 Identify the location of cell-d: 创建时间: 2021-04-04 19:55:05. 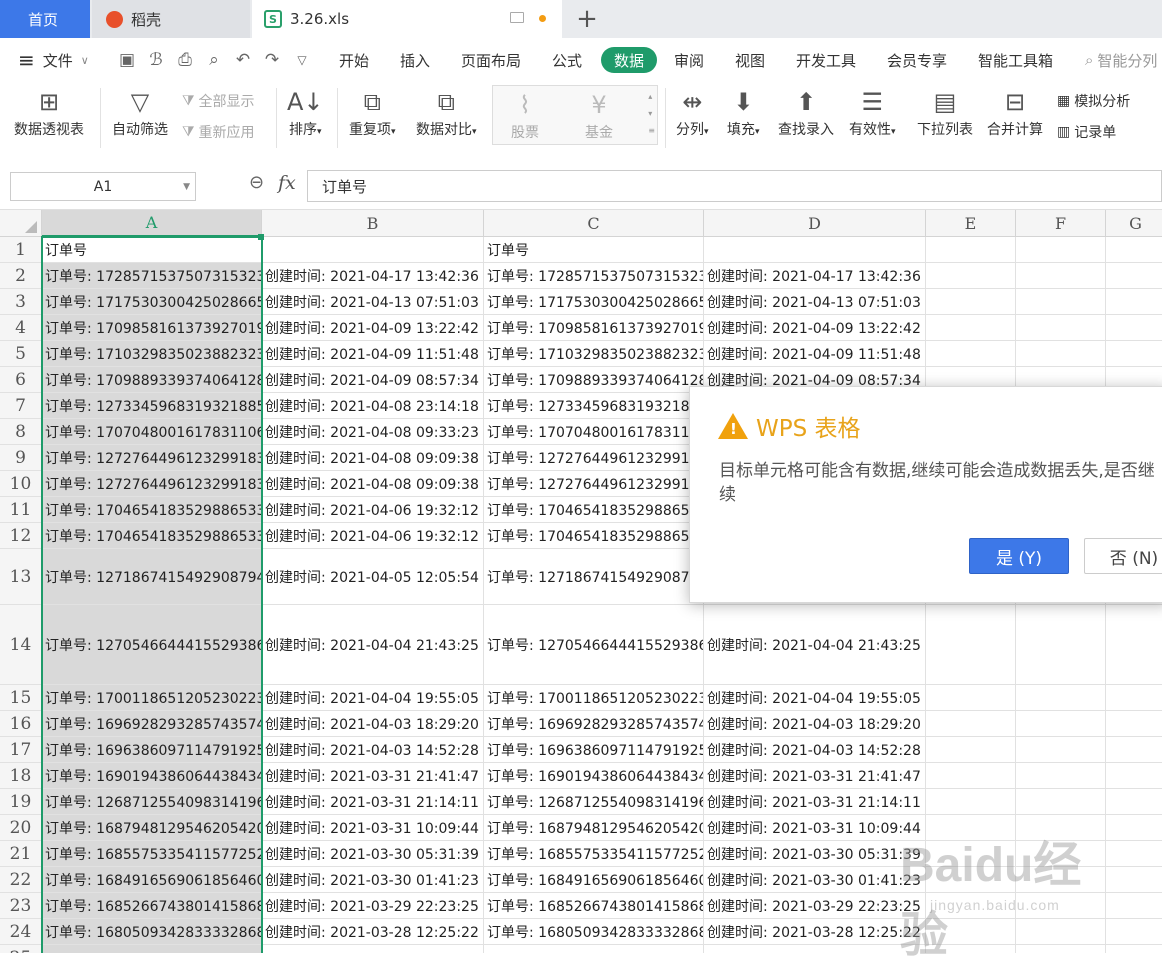
(815, 697).